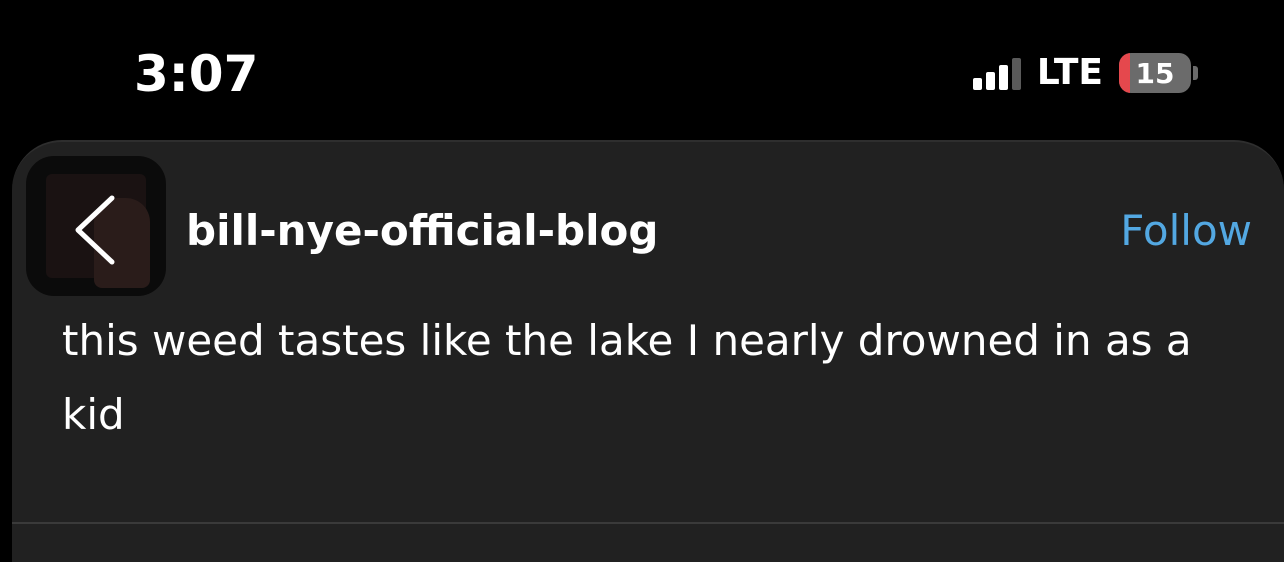  I want to click on battery-icon: 15, so click(1155, 73).